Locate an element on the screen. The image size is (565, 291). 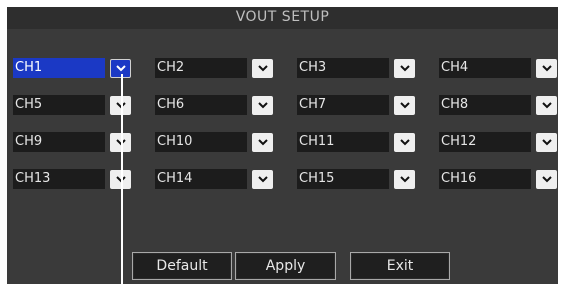
default-button: Default is located at coordinates (182, 266).